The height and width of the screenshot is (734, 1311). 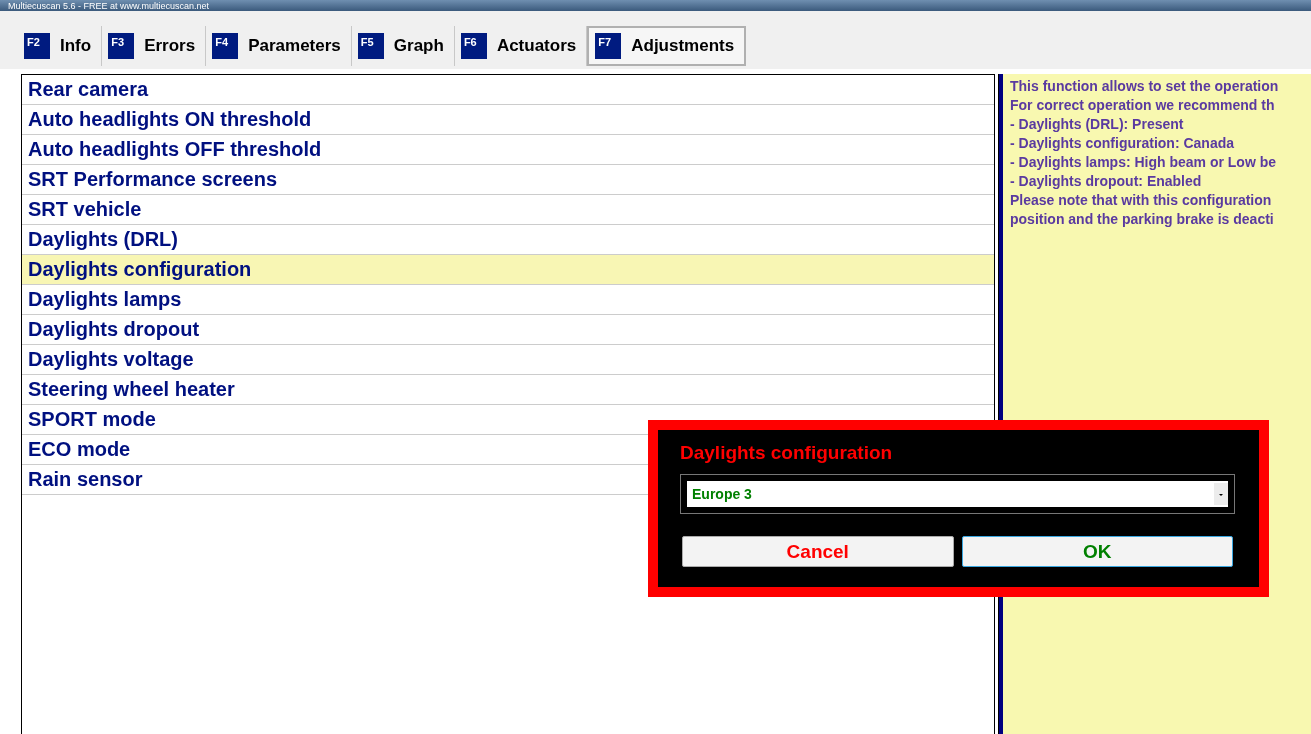 What do you see at coordinates (279, 46) in the screenshot?
I see `tab: F4 Parameters` at bounding box center [279, 46].